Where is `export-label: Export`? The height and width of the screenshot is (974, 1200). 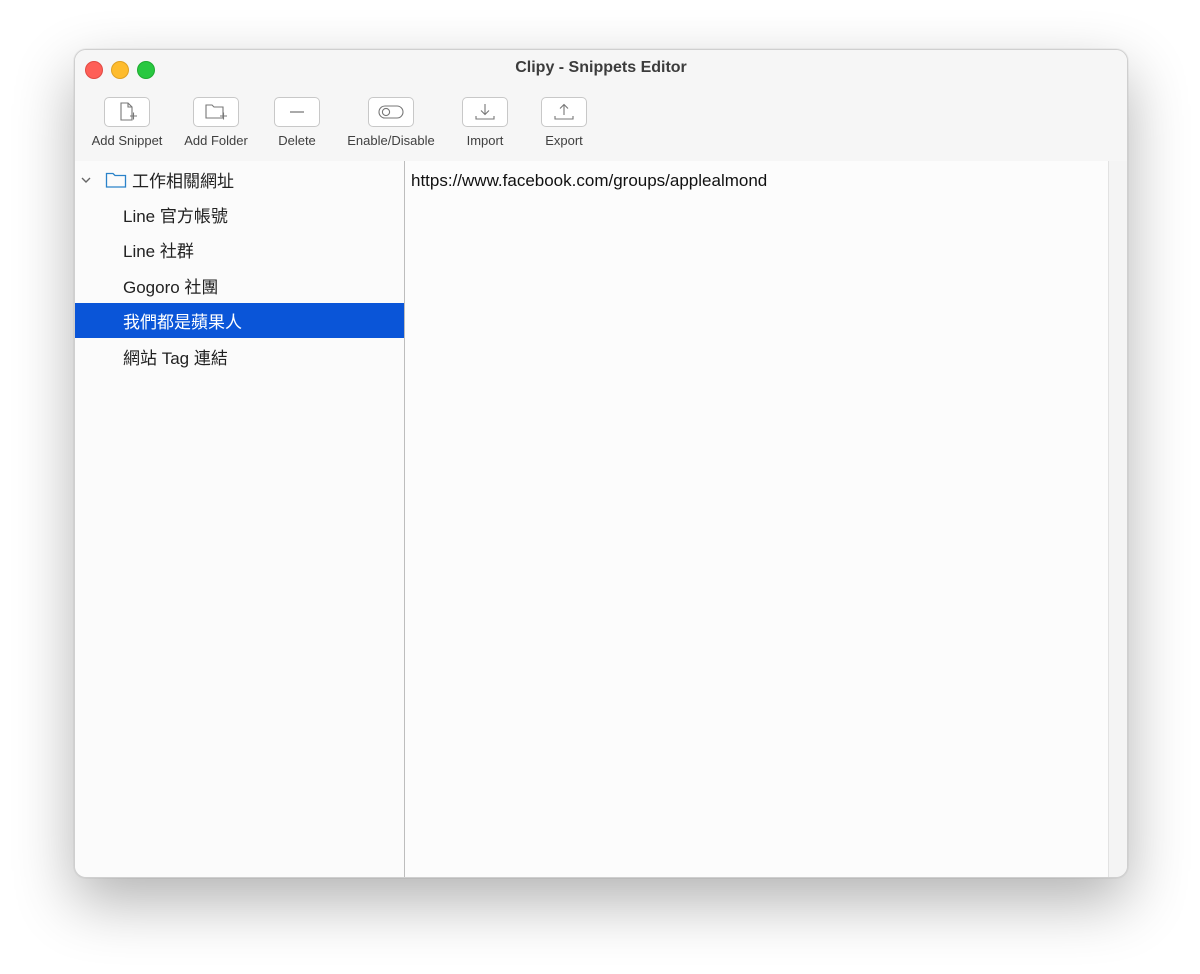 export-label: Export is located at coordinates (564, 140).